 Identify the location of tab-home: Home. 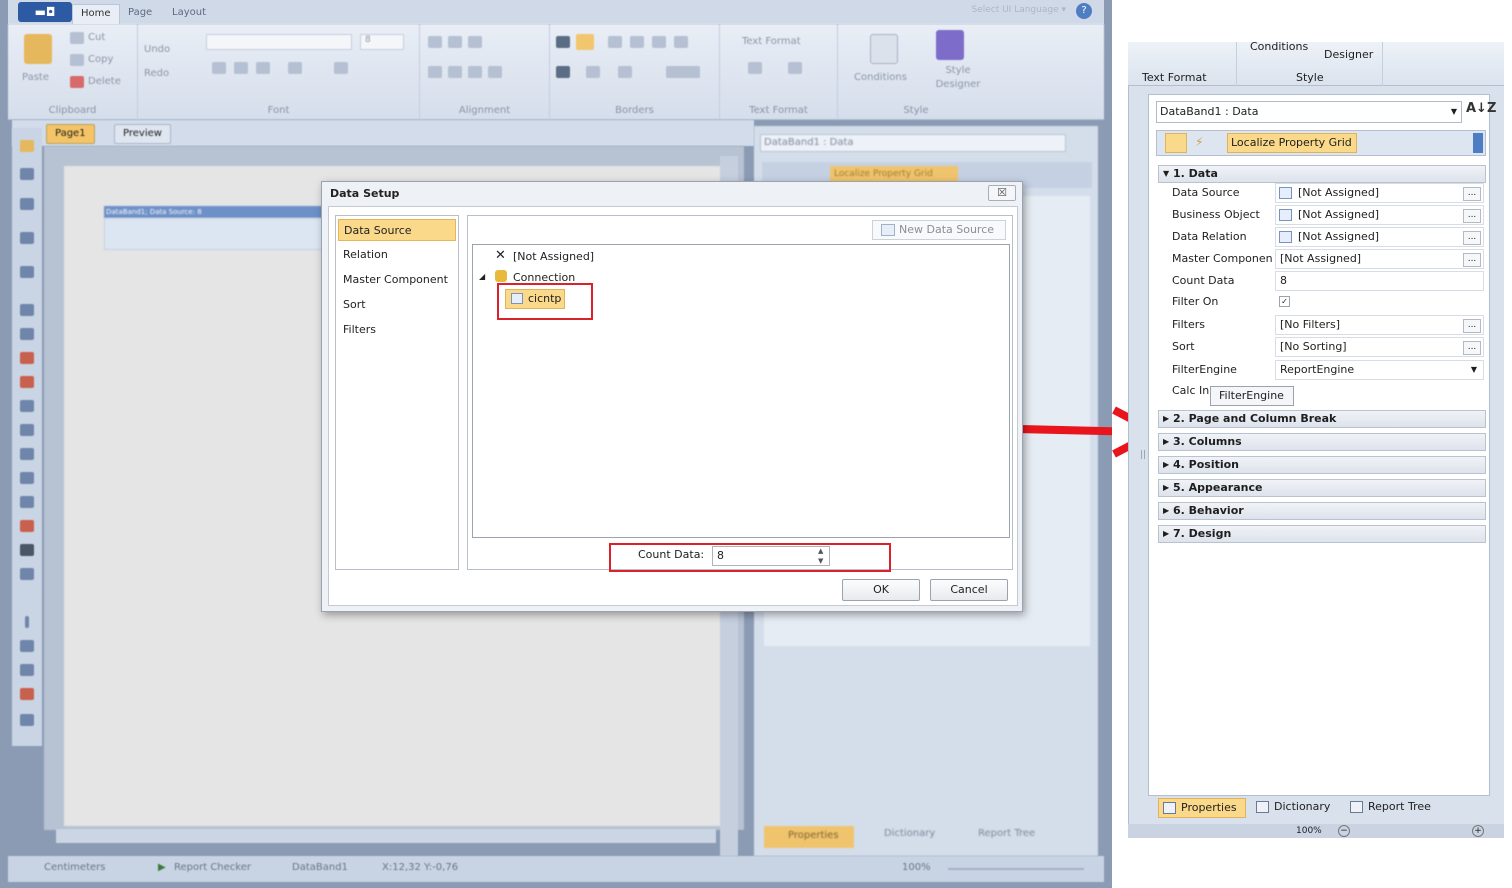
(96, 14).